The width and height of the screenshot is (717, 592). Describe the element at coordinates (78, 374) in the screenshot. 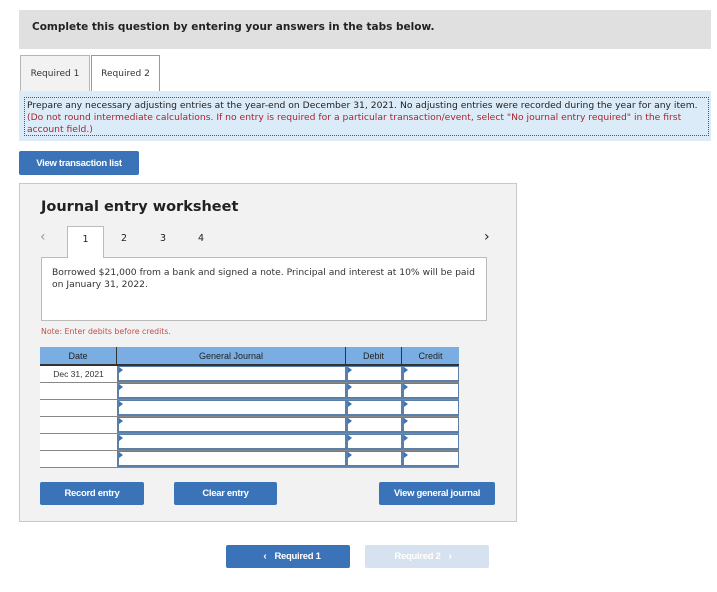

I see `row-date: Dec 31, 2021` at that location.